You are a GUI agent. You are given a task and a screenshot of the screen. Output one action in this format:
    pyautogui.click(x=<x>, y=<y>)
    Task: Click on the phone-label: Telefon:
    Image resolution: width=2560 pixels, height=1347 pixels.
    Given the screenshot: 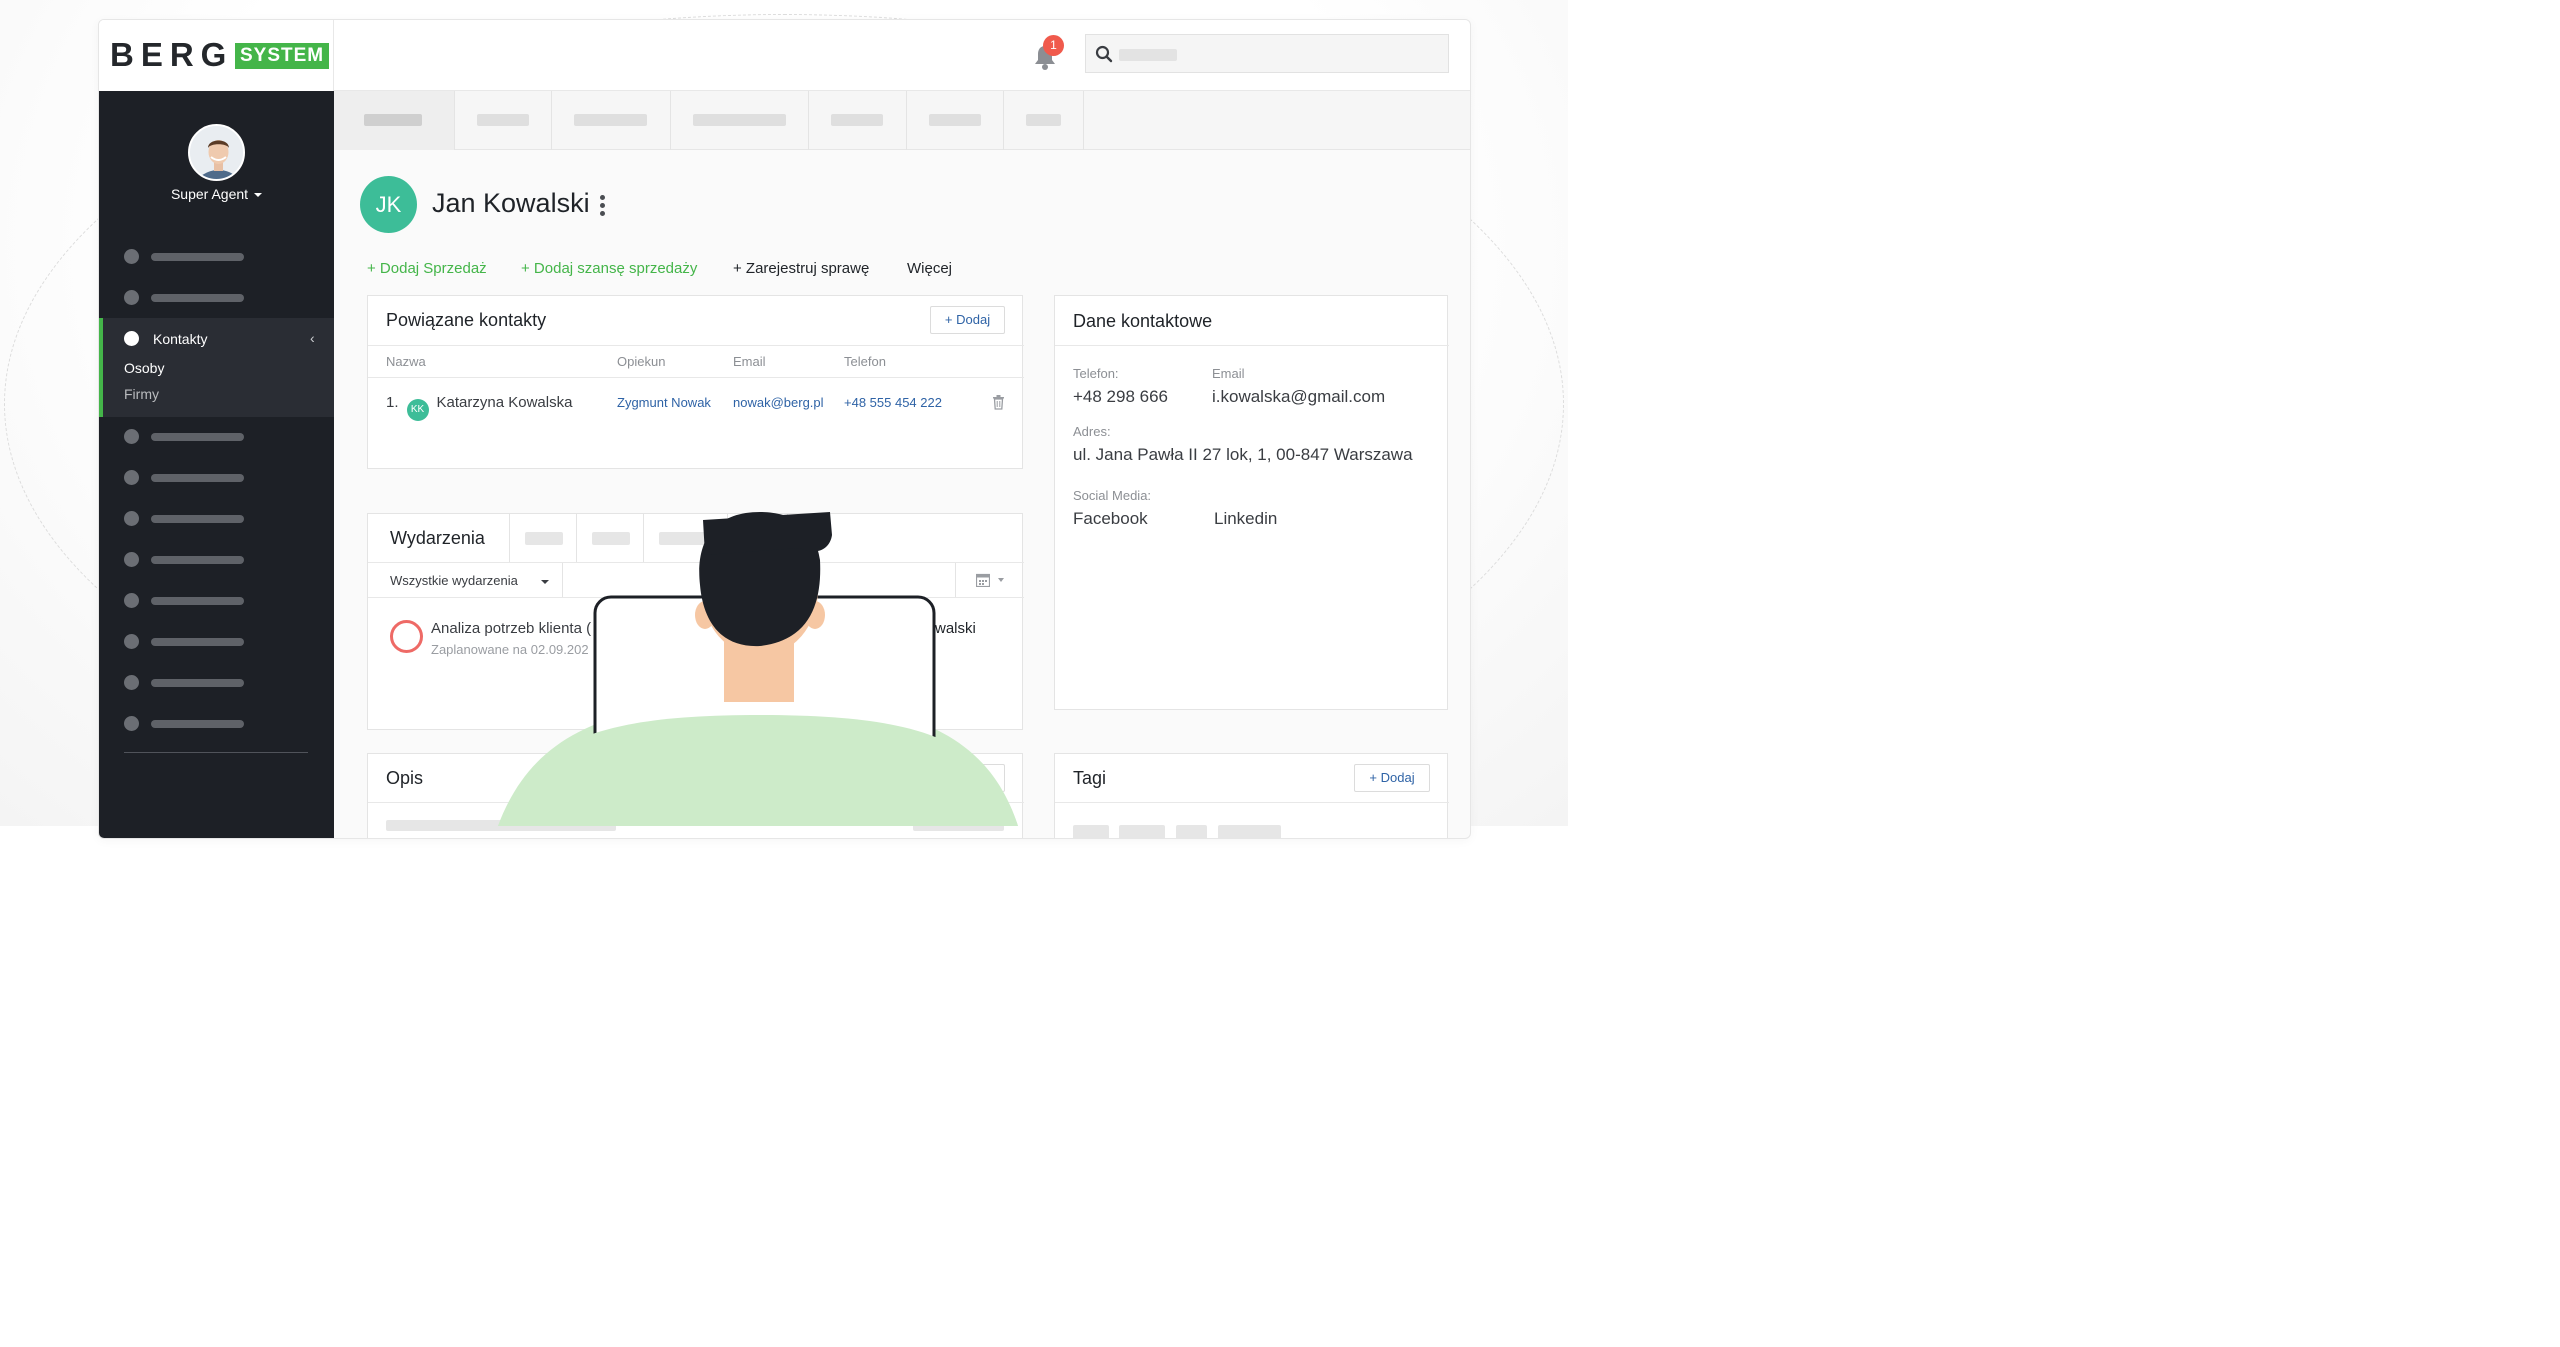 What is the action you would take?
    pyautogui.click(x=1096, y=373)
    